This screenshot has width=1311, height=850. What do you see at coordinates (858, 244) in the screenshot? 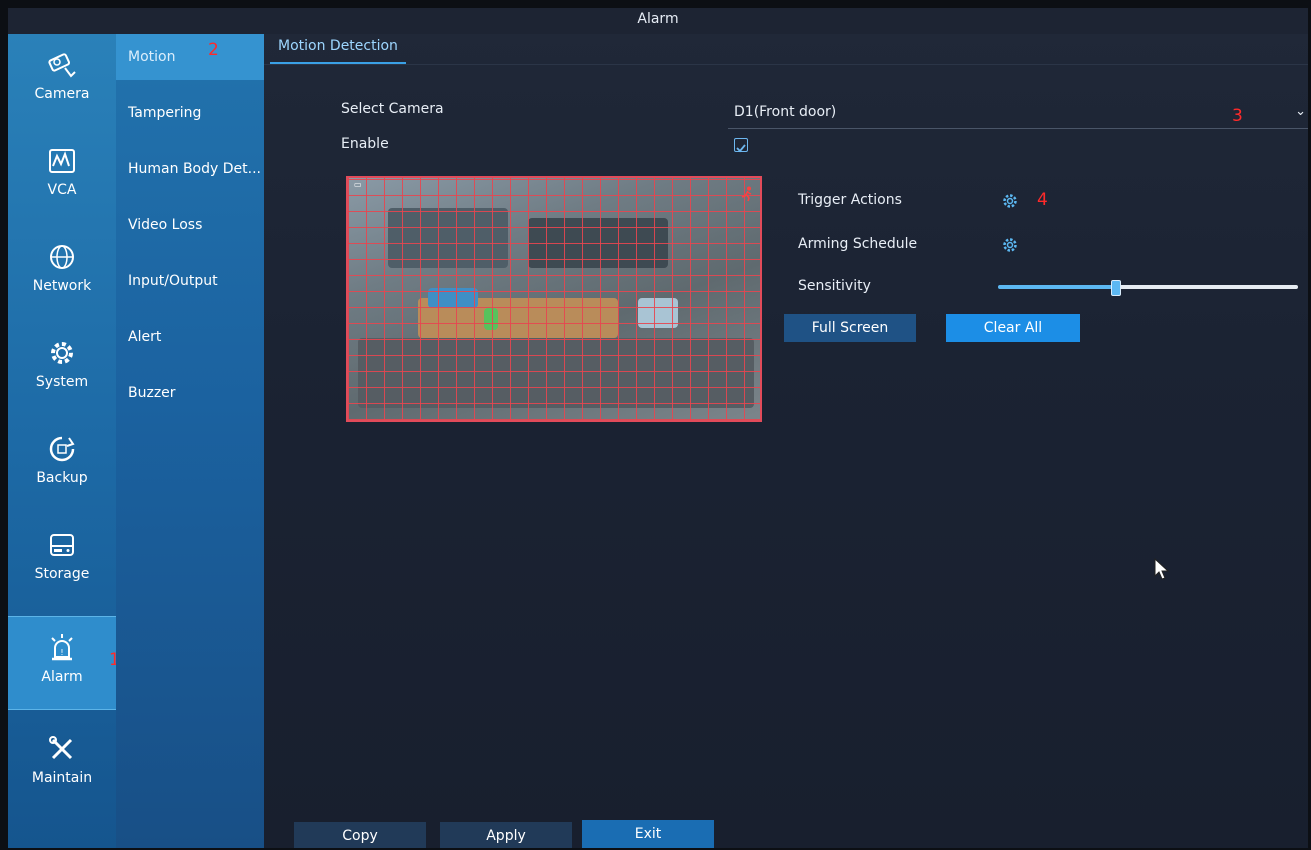
I see `arming-schedule-label: Arming Schedule` at bounding box center [858, 244].